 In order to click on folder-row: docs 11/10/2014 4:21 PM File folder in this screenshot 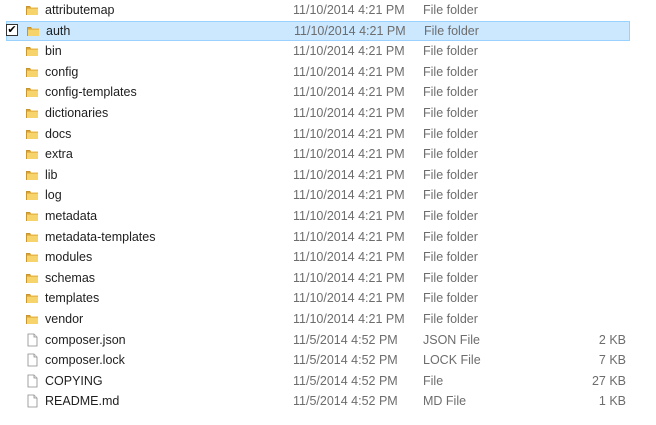, I will do `click(328, 134)`.